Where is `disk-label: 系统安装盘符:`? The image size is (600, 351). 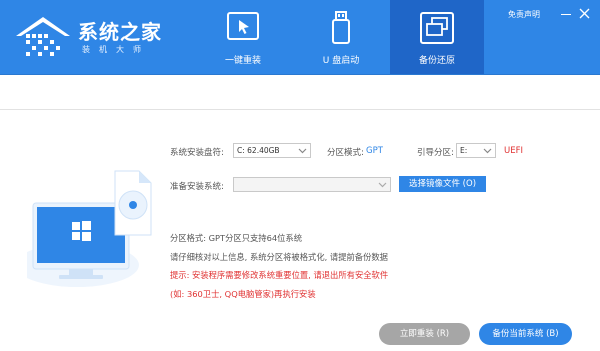
disk-label: 系统安装盘符: is located at coordinates (197, 153).